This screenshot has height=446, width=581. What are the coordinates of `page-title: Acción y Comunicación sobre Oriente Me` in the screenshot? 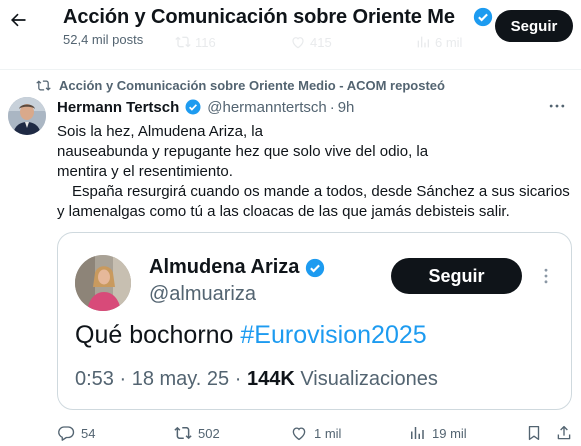 It's located at (259, 17).